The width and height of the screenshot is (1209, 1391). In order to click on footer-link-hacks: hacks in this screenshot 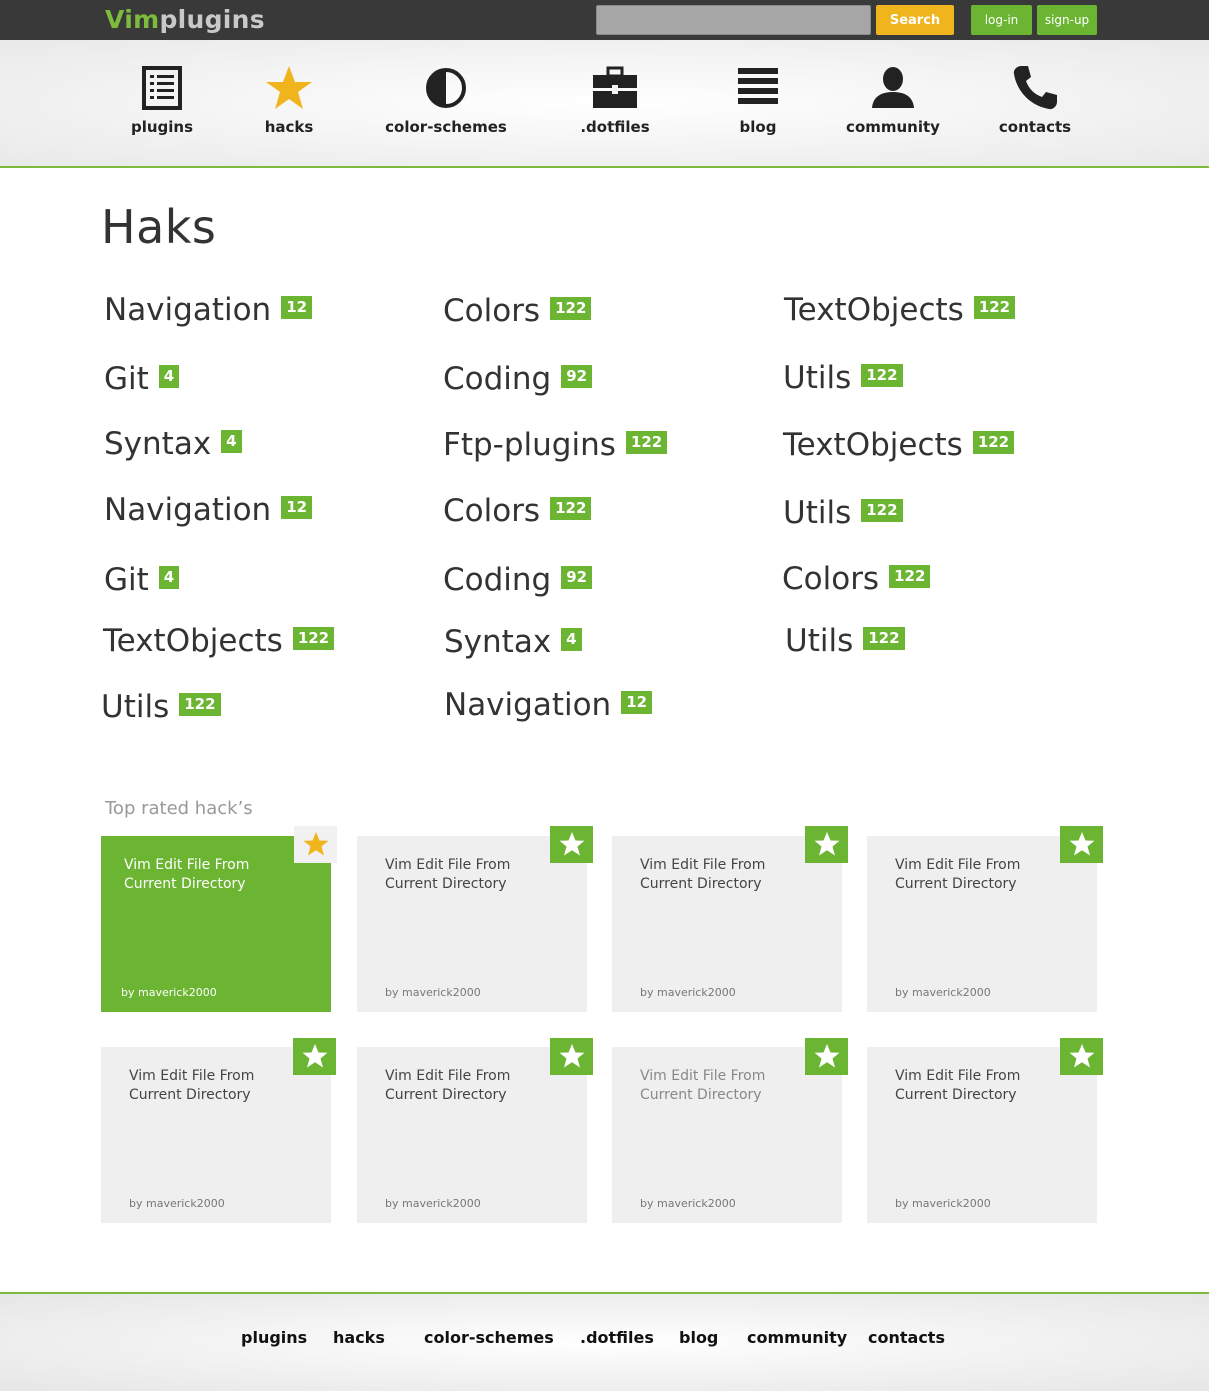, I will do `click(359, 1337)`.